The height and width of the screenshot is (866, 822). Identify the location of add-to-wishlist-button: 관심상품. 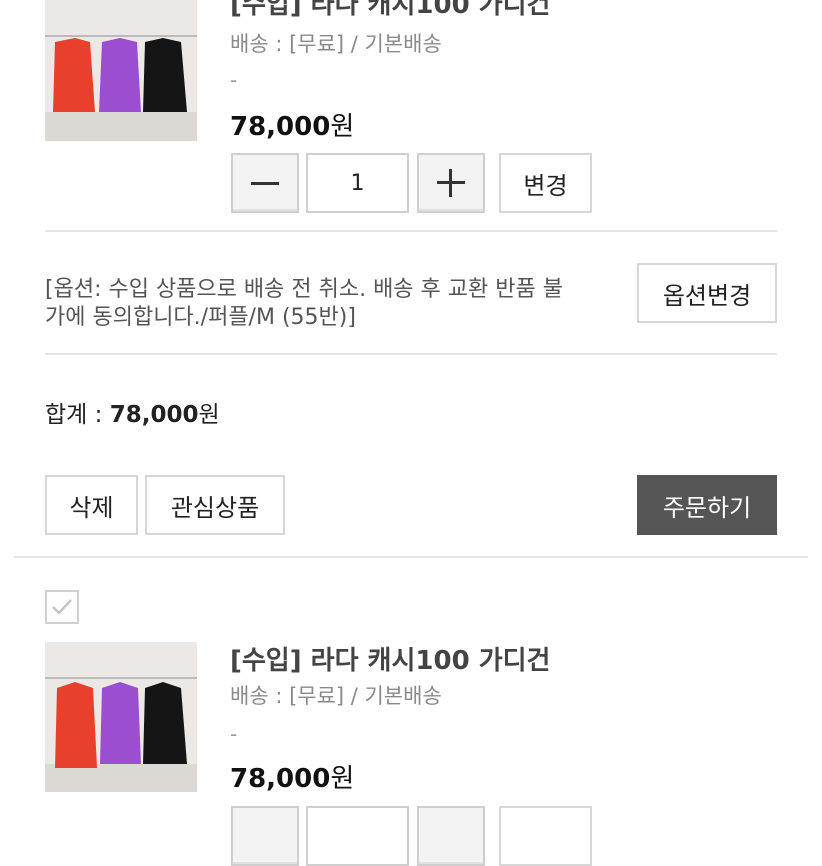
(215, 505).